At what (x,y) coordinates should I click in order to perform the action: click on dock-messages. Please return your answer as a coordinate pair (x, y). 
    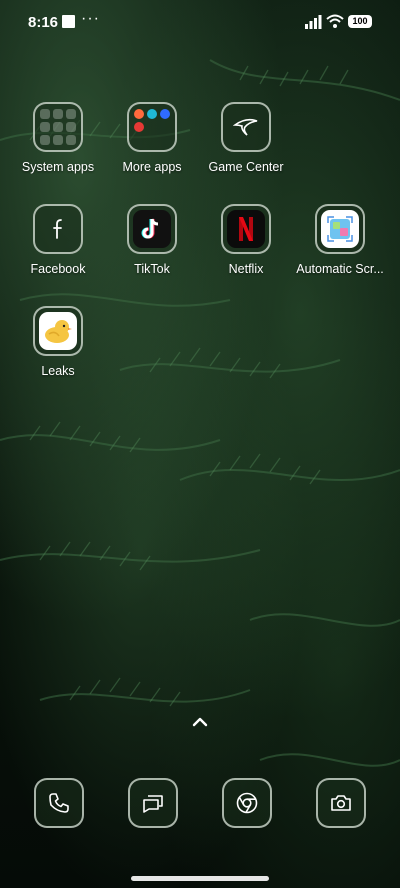
    Looking at the image, I should click on (153, 803).